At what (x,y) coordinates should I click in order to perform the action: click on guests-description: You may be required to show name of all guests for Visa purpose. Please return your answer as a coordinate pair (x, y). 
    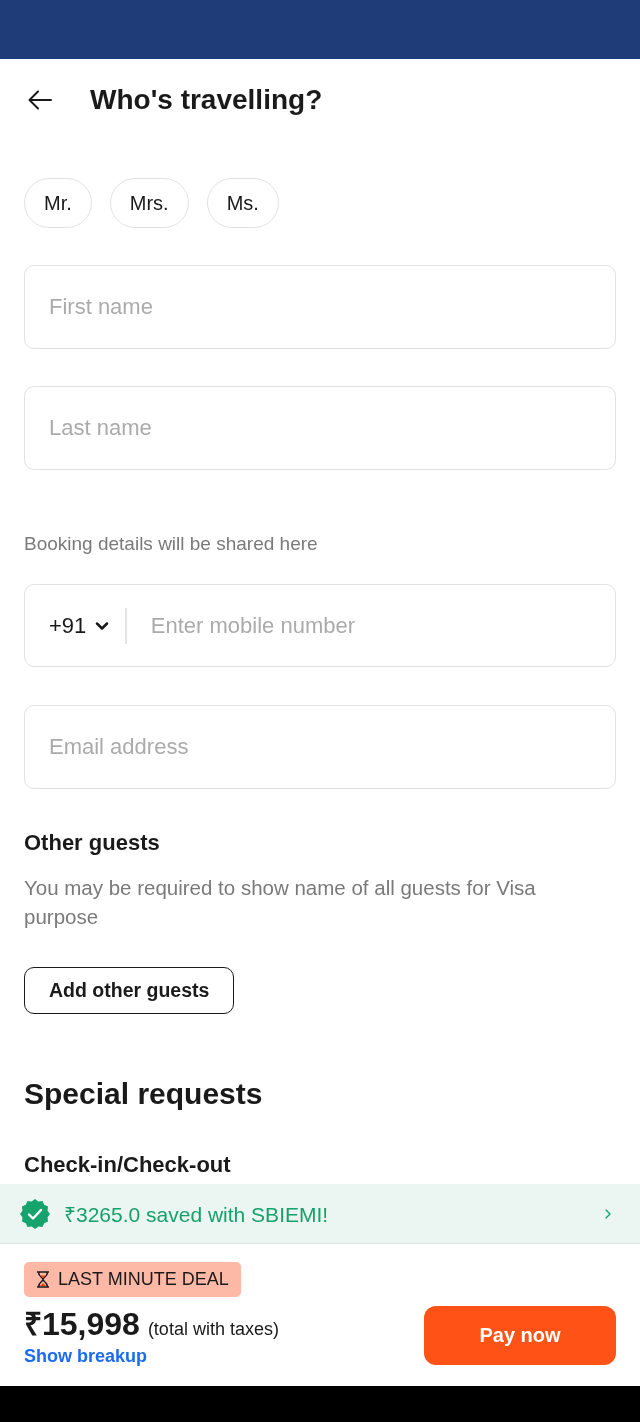
    Looking at the image, I should click on (280, 902).